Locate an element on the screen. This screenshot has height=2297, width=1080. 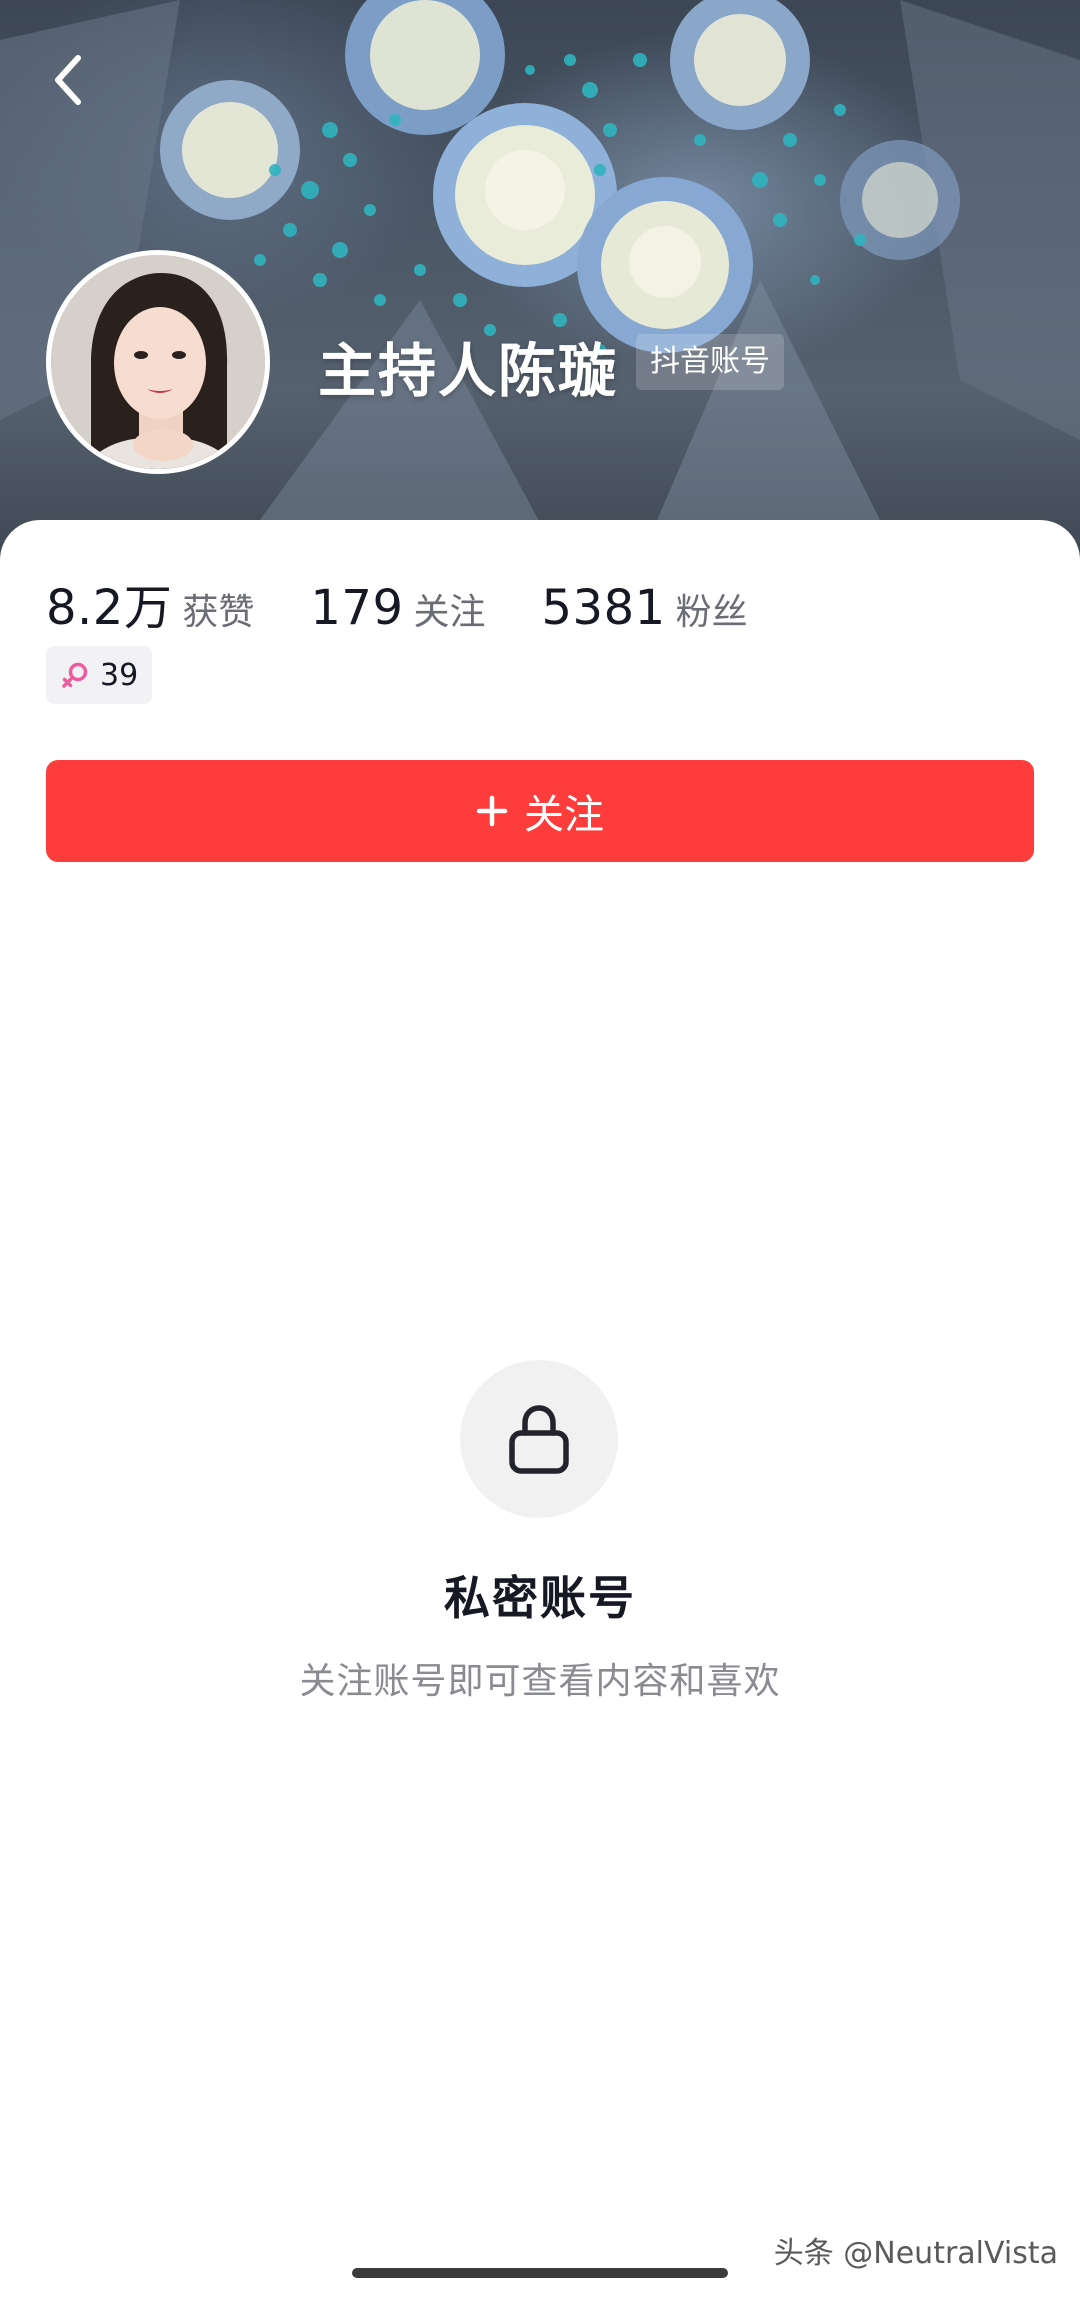
age-value: 39 is located at coordinates (119, 675).